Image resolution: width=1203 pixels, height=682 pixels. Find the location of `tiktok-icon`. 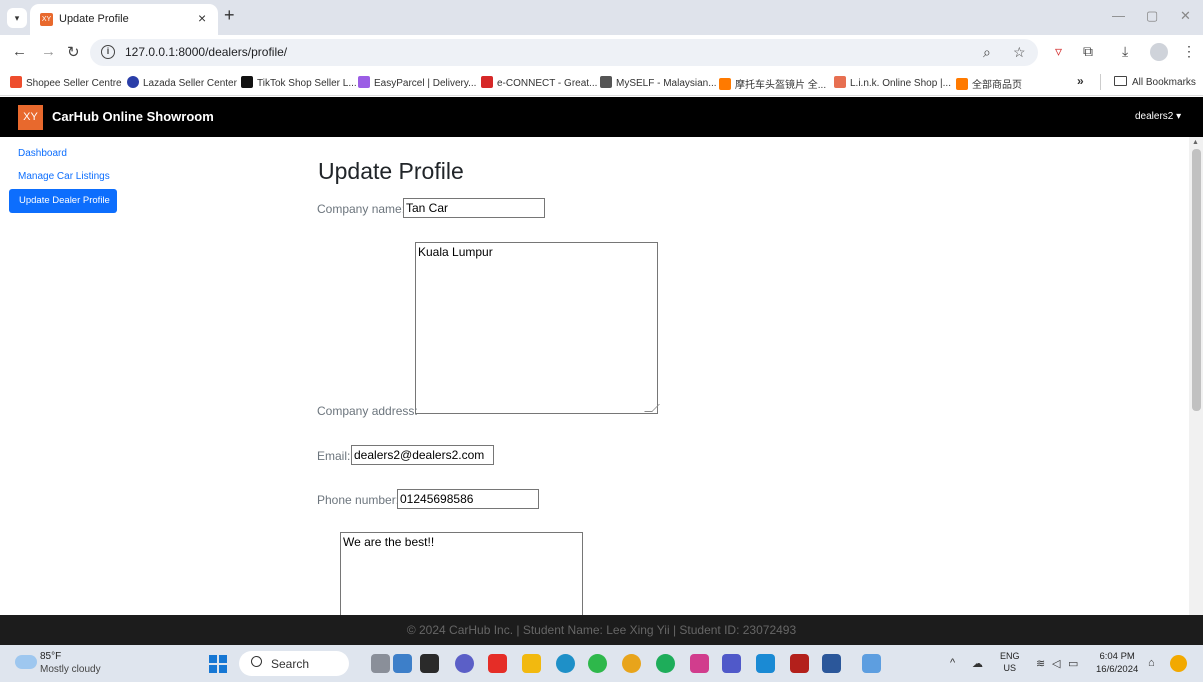

tiktok-icon is located at coordinates (247, 82).